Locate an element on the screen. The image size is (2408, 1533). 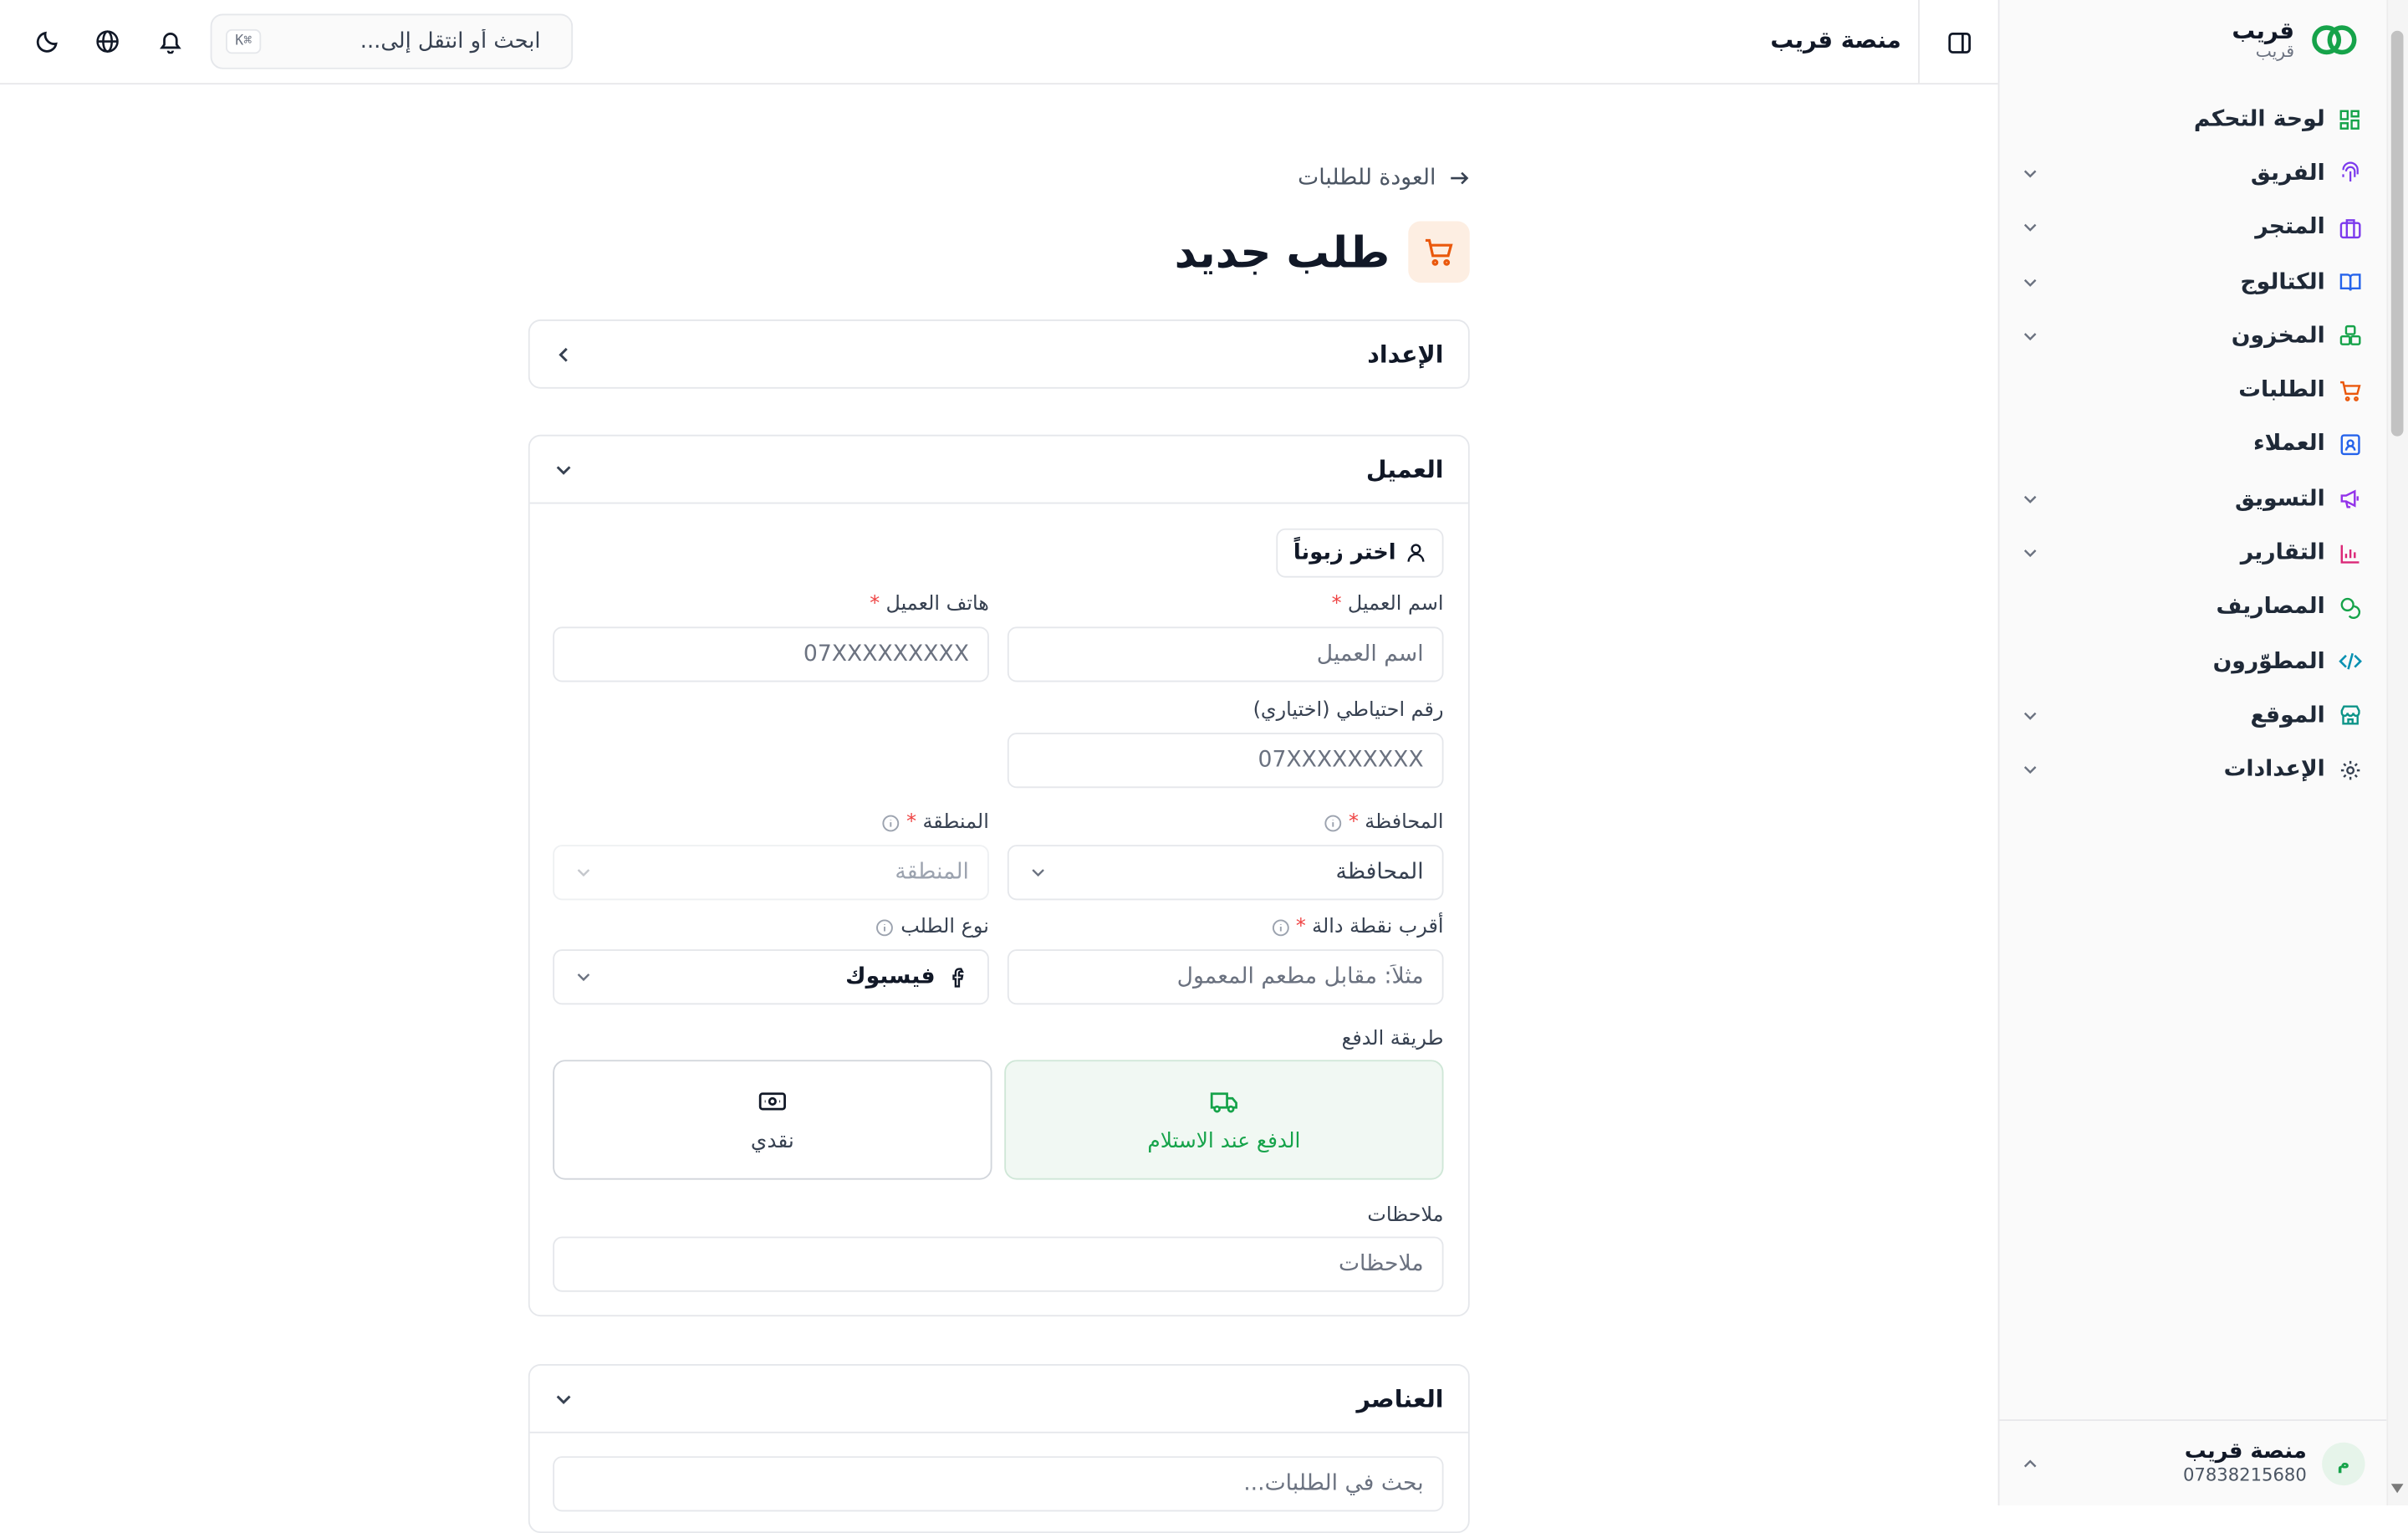
sidebar-item-customers: العملاء is located at coordinates (2192, 444).